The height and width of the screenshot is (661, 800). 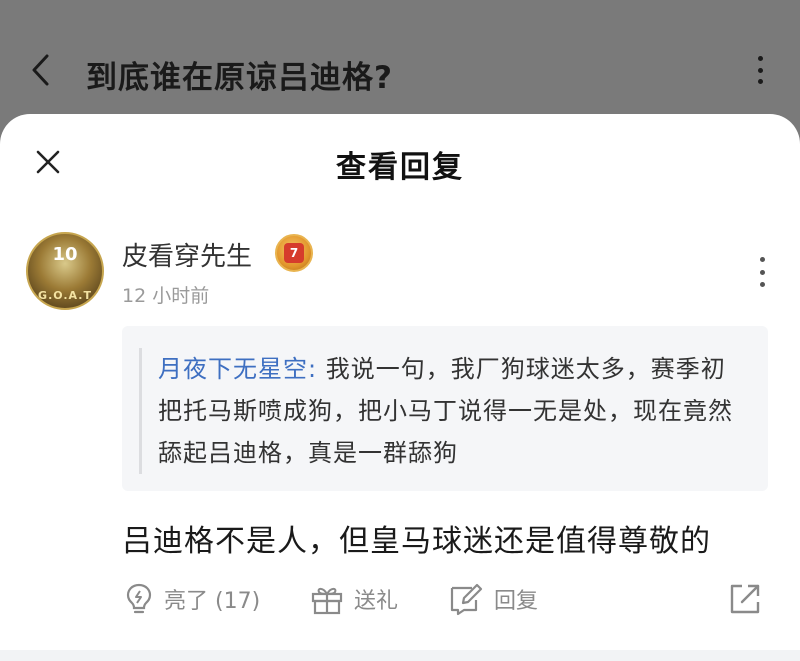 What do you see at coordinates (376, 601) in the screenshot?
I see `gift-label: 送礼` at bounding box center [376, 601].